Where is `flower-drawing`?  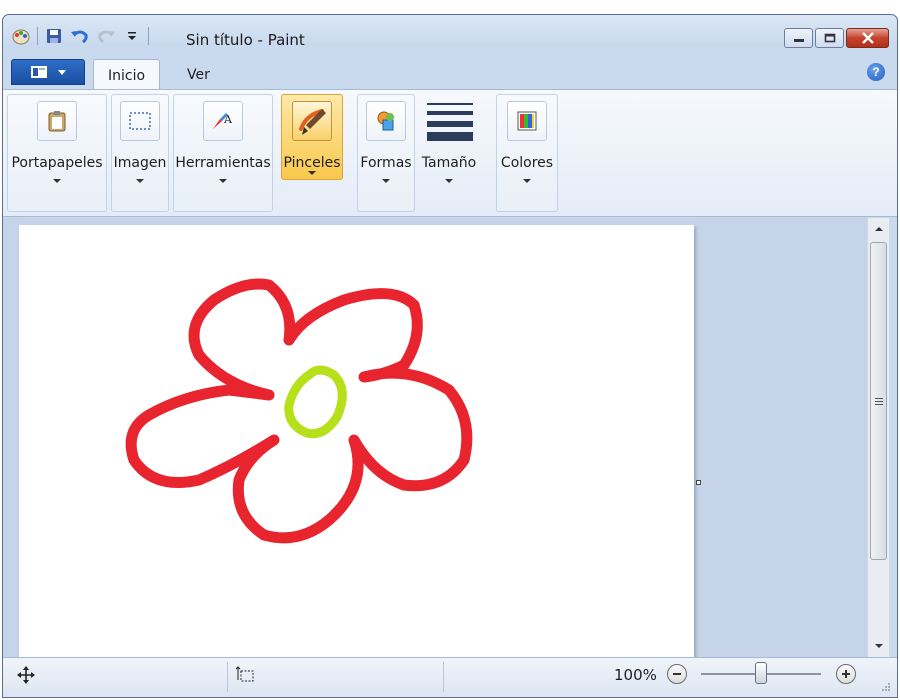
flower-drawing is located at coordinates (299, 411).